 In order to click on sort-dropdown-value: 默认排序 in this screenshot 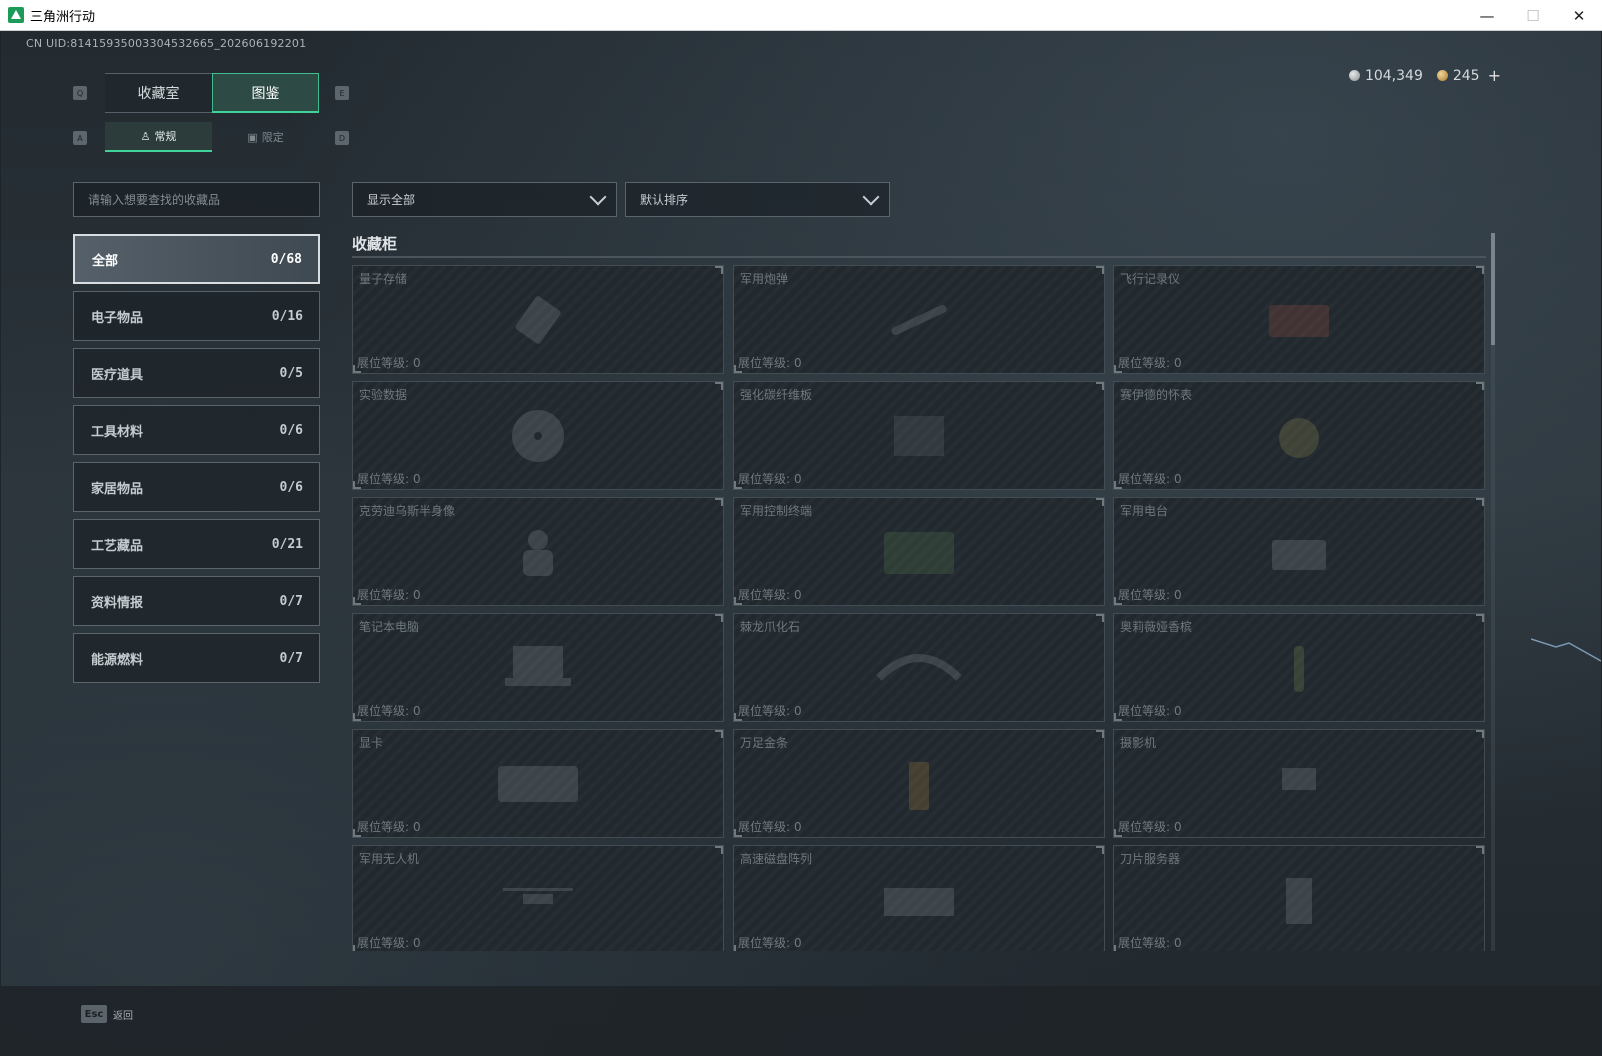, I will do `click(664, 200)`.